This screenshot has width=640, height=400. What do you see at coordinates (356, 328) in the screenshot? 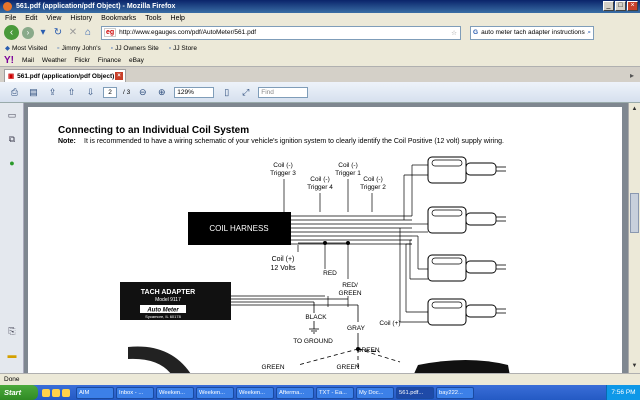
I see `gray-wire-label: GRAY` at bounding box center [356, 328].